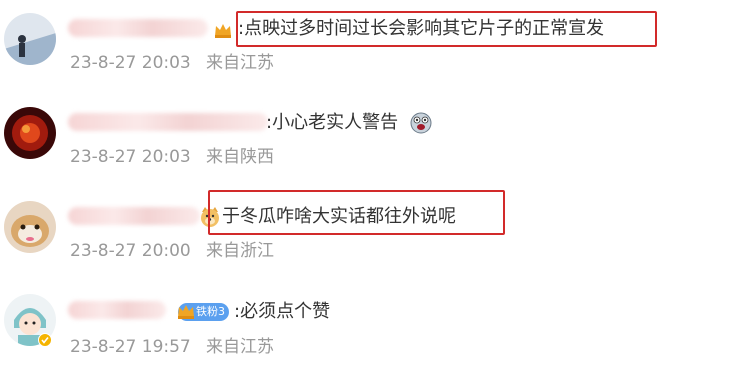 The image size is (729, 373). Describe the element at coordinates (130, 347) in the screenshot. I see `comment-time: 23-8-27 19:57` at that location.